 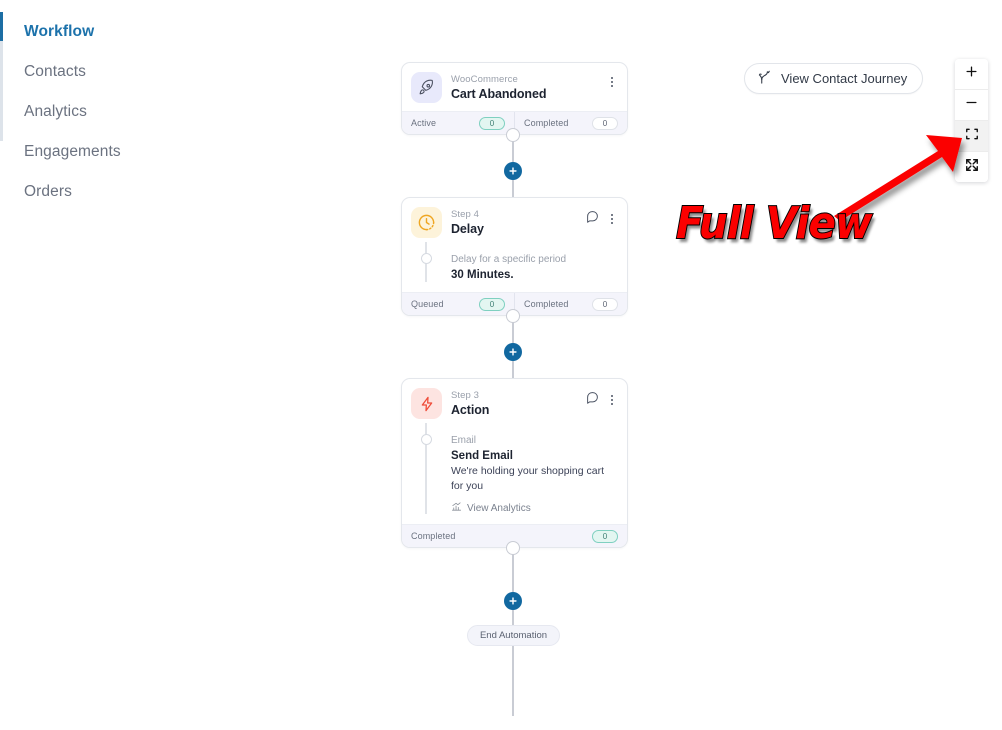 What do you see at coordinates (482, 275) in the screenshot?
I see `body-value: 30 Minutes.` at bounding box center [482, 275].